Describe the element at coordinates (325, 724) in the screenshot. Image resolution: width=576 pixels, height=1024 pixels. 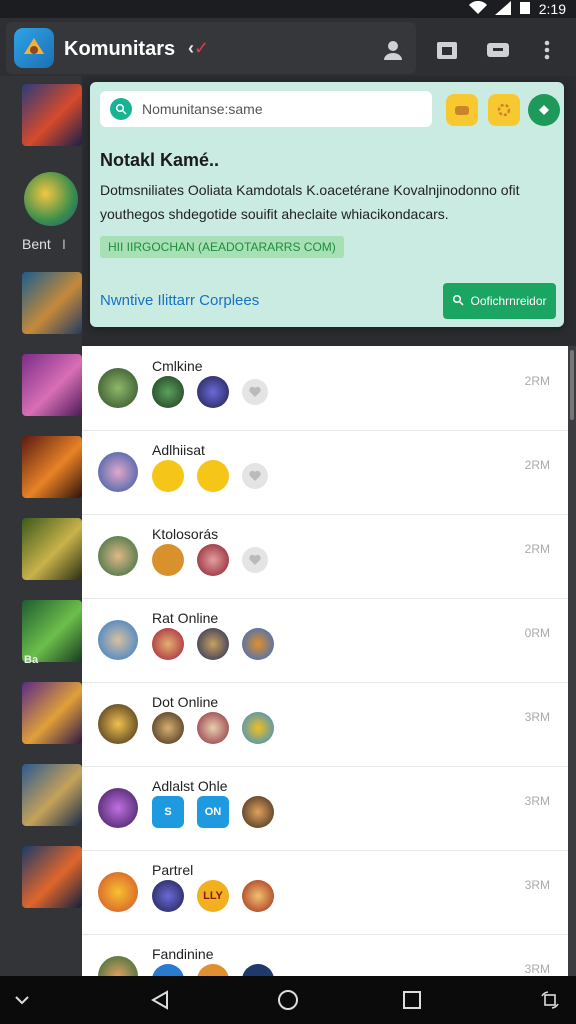
I see `list-item: Dot Online 3RM` at that location.